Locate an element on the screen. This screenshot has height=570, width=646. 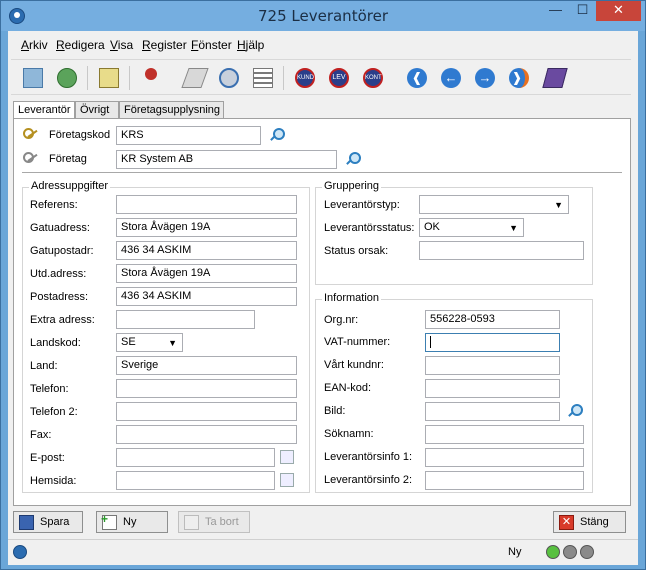
tab-ovrigt: Övrigt is located at coordinates (97, 110).